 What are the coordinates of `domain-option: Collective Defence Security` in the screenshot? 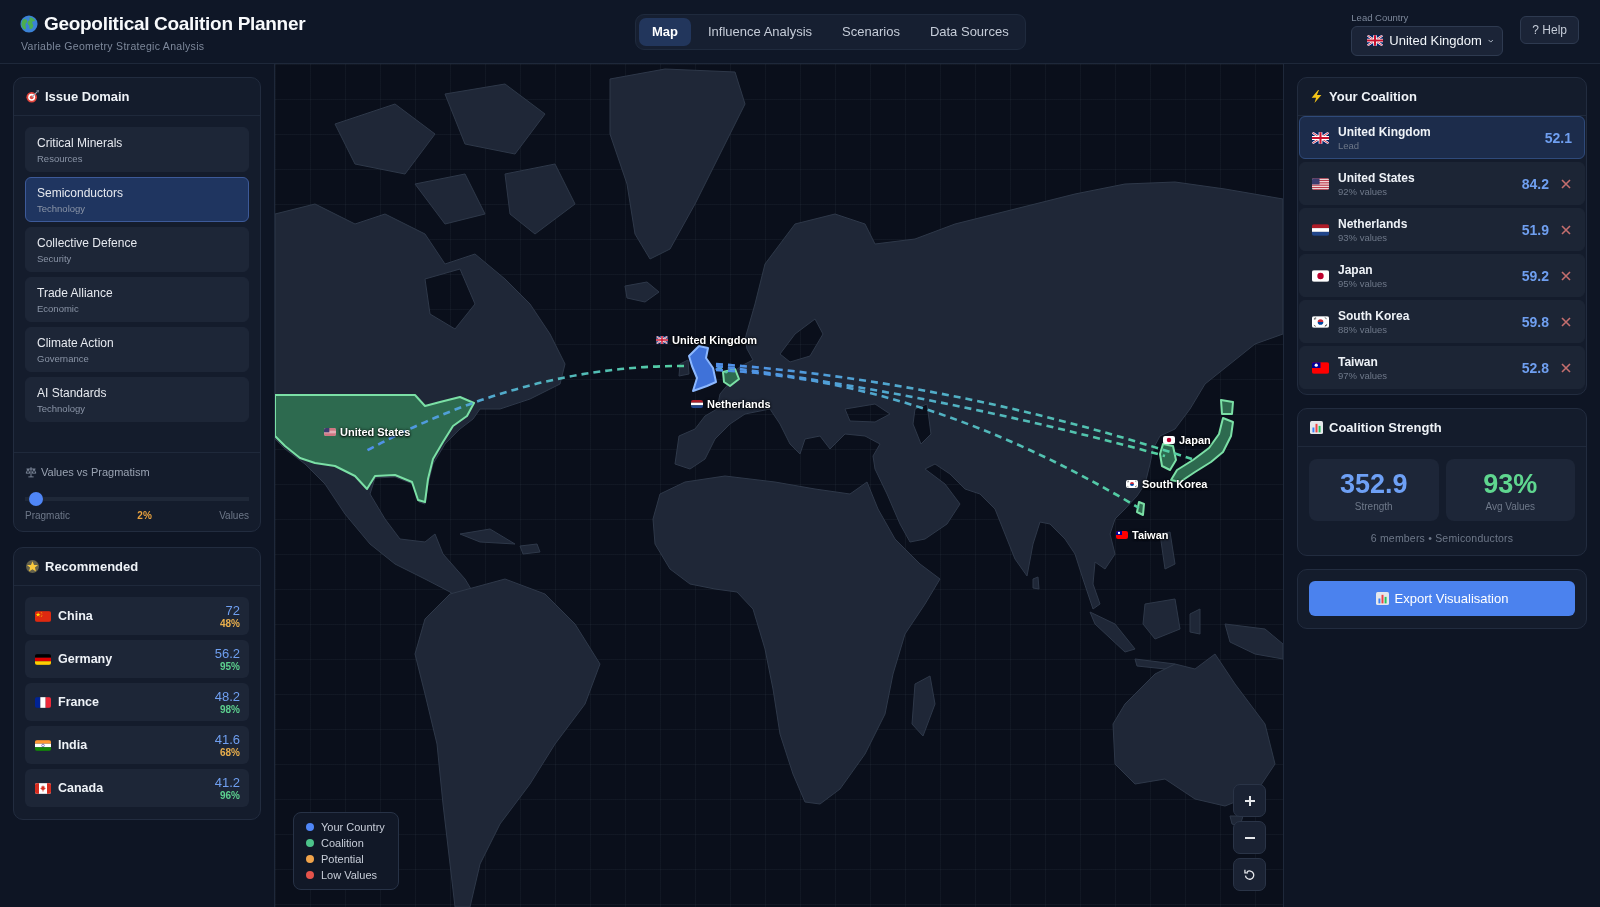 It's located at (137, 249).